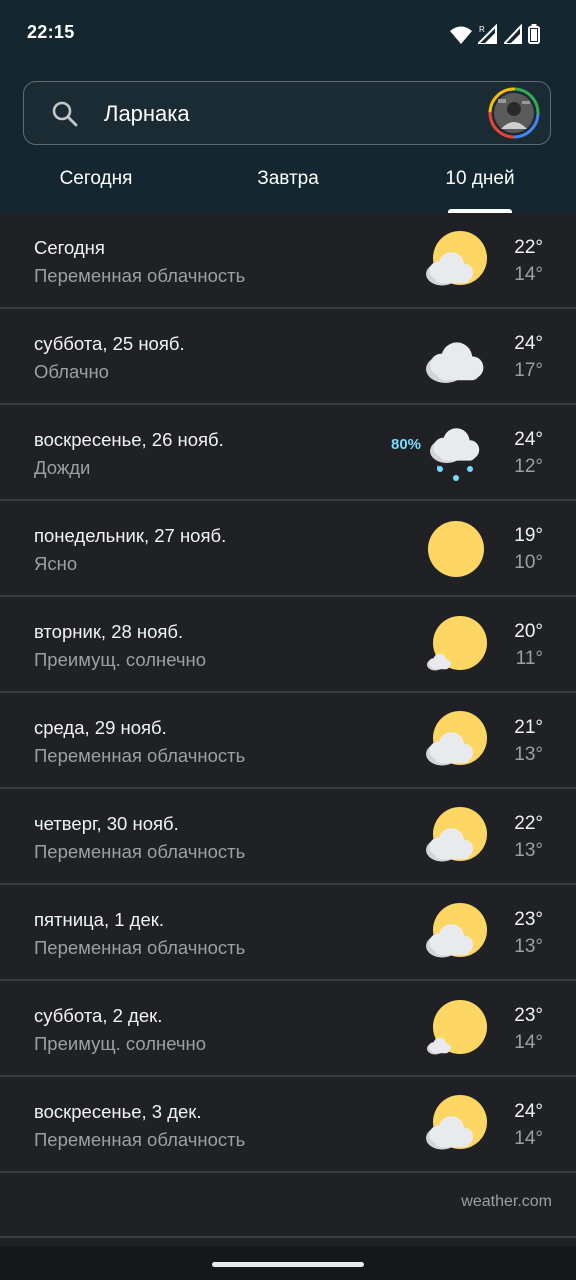  Describe the element at coordinates (528, 631) in the screenshot. I see `high-temp: 20°` at that location.